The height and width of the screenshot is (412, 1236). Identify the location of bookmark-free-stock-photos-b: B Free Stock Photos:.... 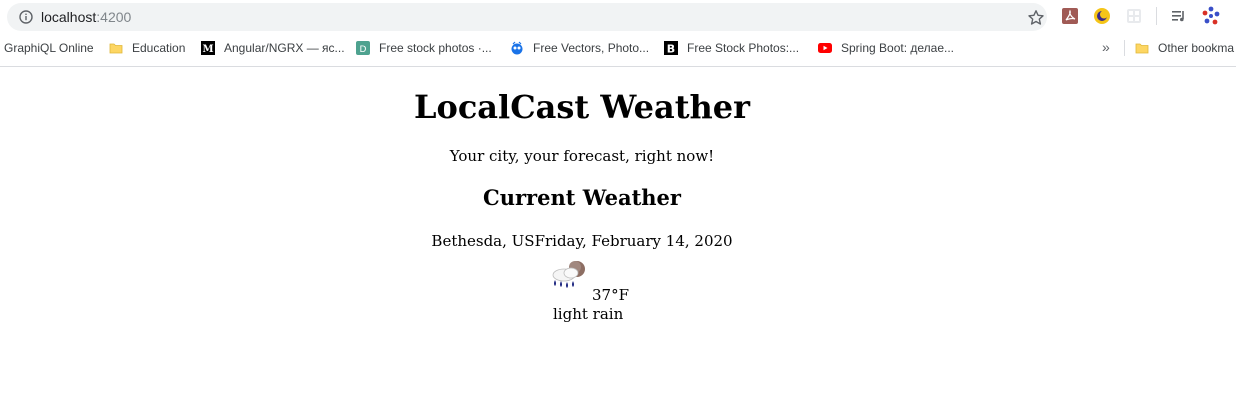
(731, 48).